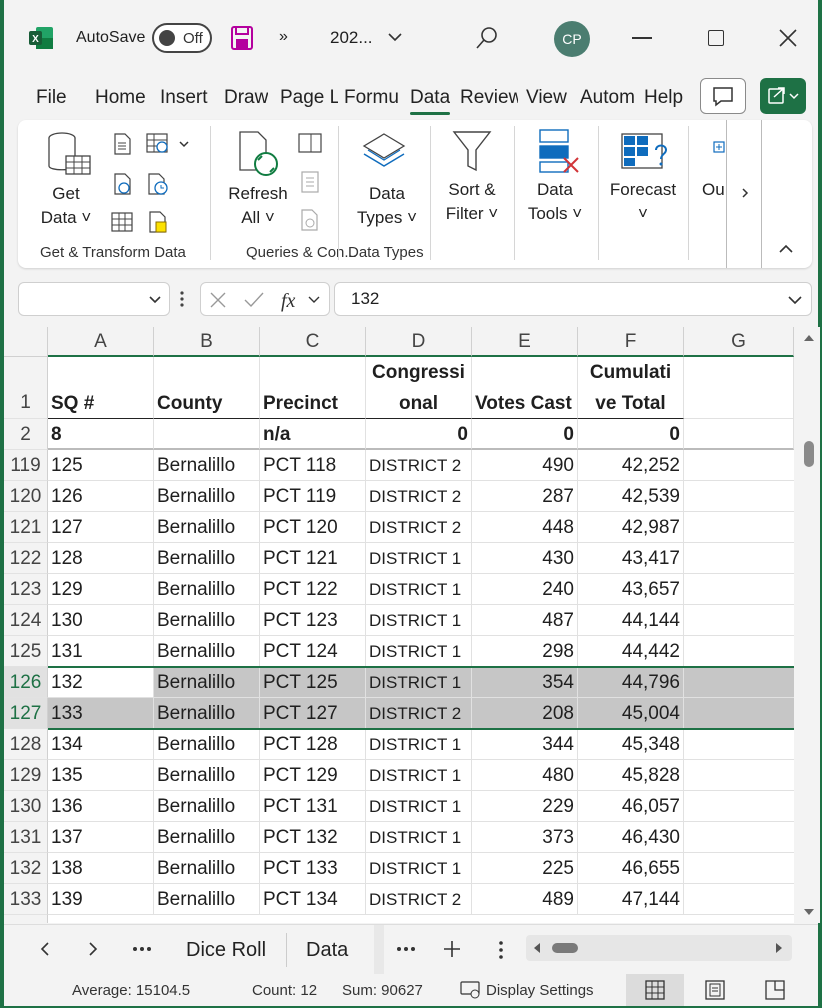  Describe the element at coordinates (501, 950) in the screenshot. I see `vertical-dots-icon` at that location.